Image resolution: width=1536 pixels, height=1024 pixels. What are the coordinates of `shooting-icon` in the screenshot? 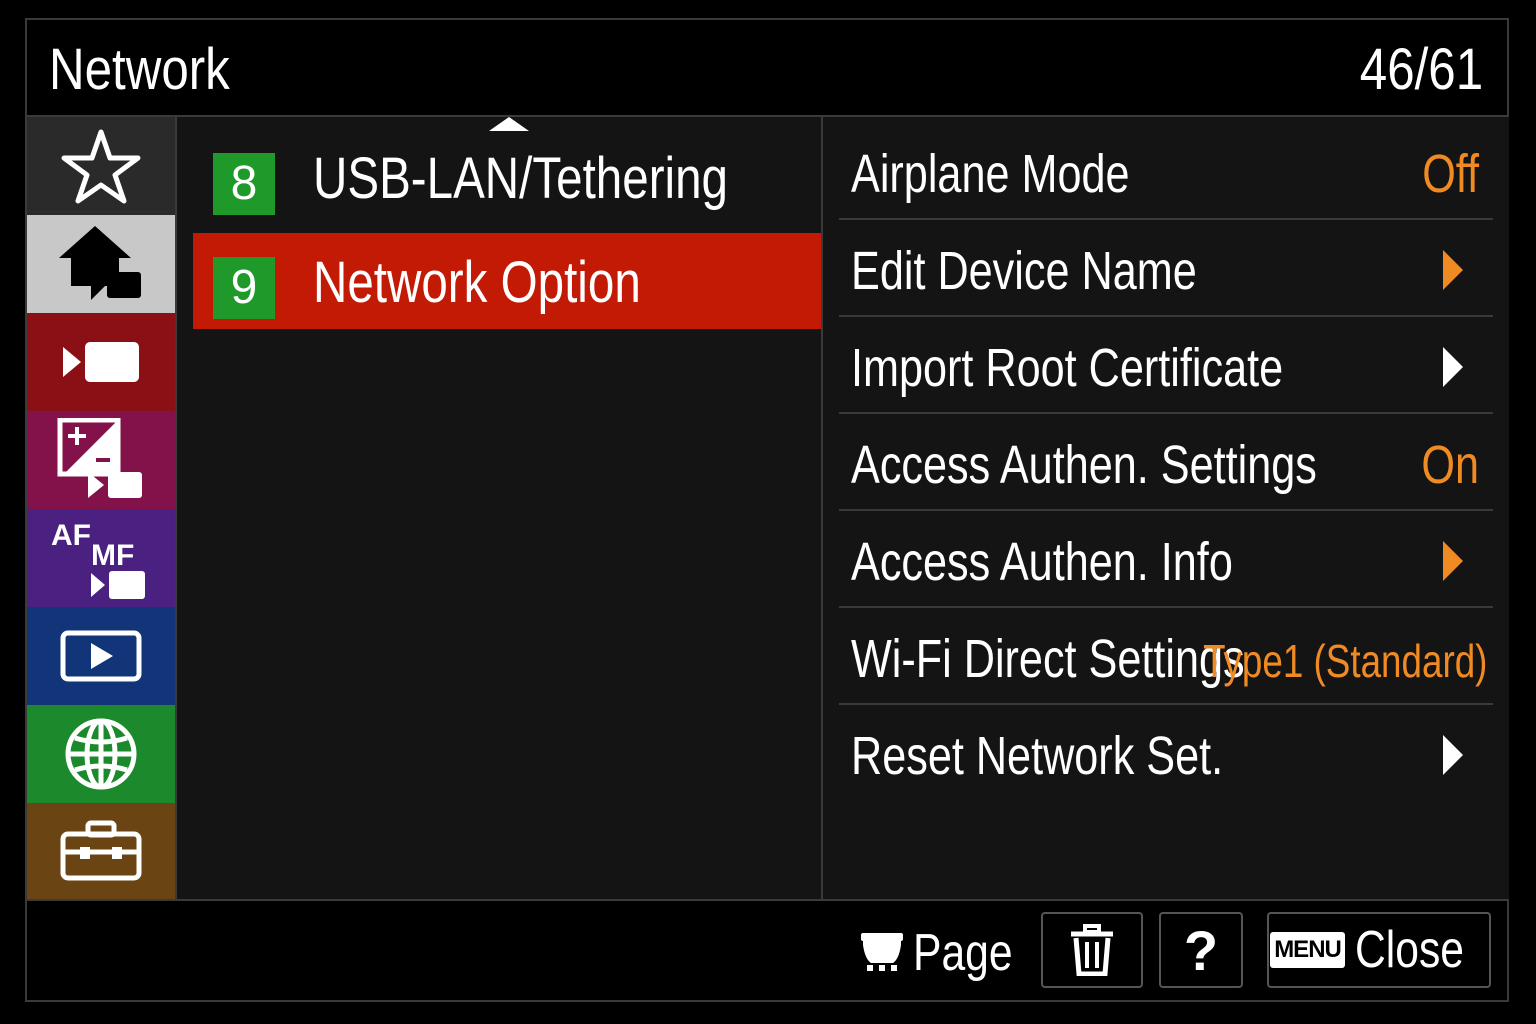 It's located at (101, 362).